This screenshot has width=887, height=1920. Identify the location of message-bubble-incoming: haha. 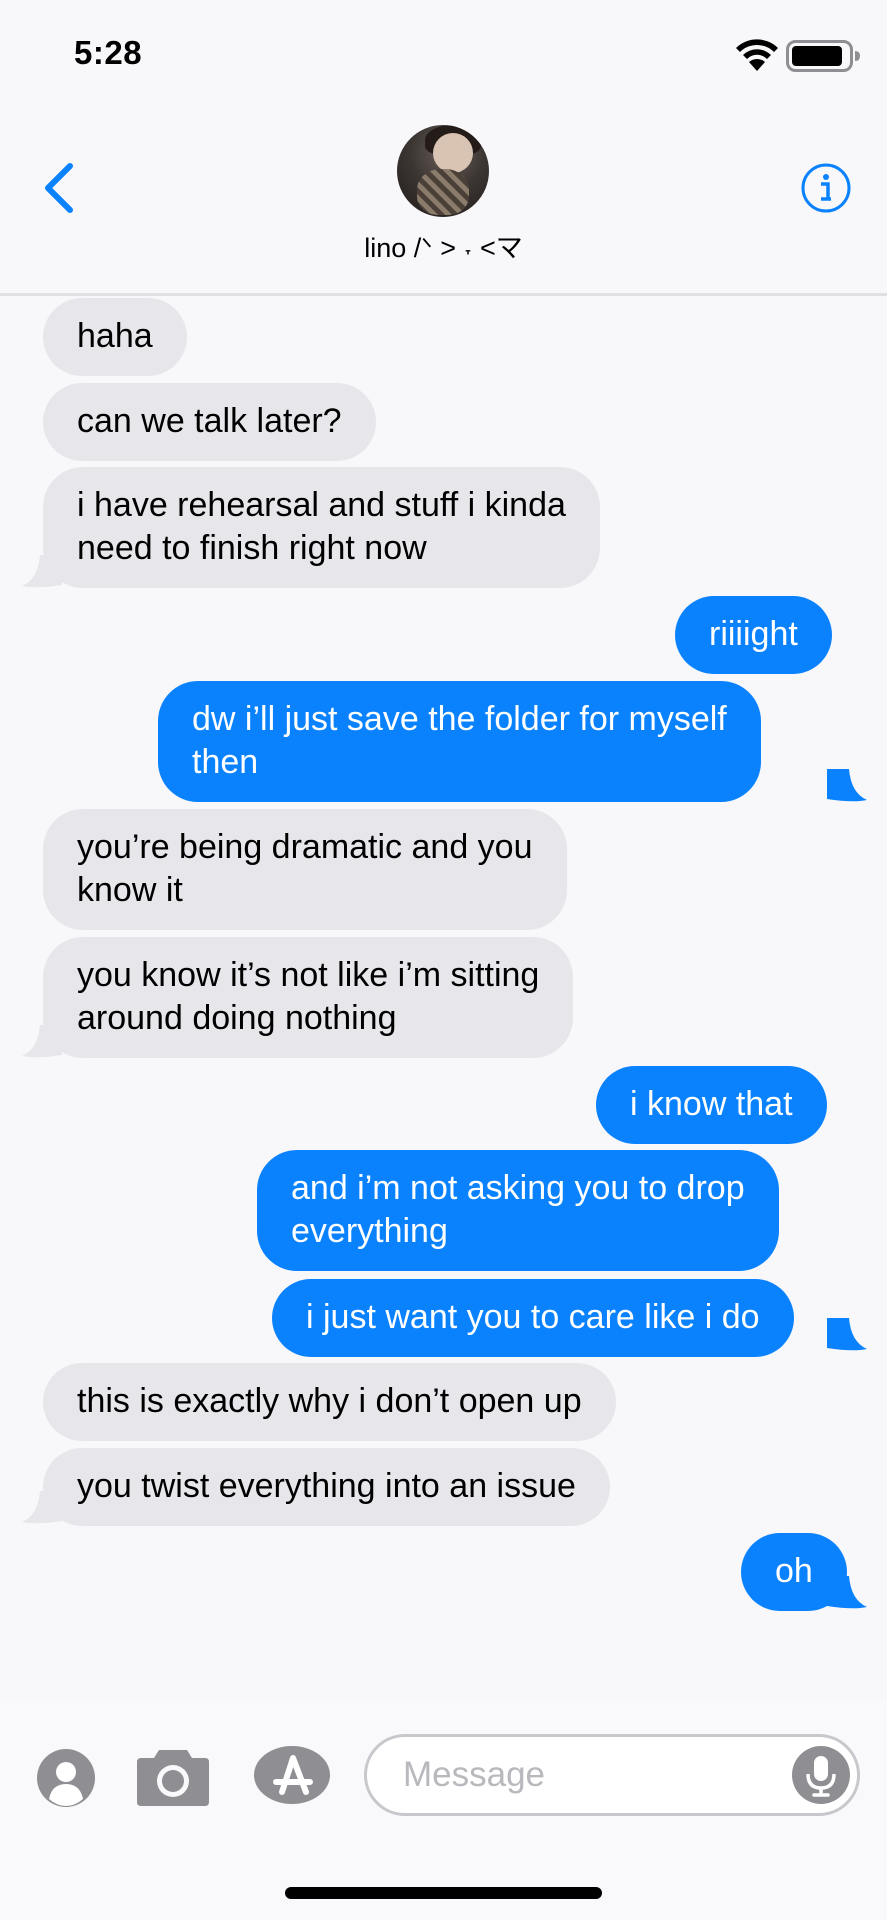
(115, 337).